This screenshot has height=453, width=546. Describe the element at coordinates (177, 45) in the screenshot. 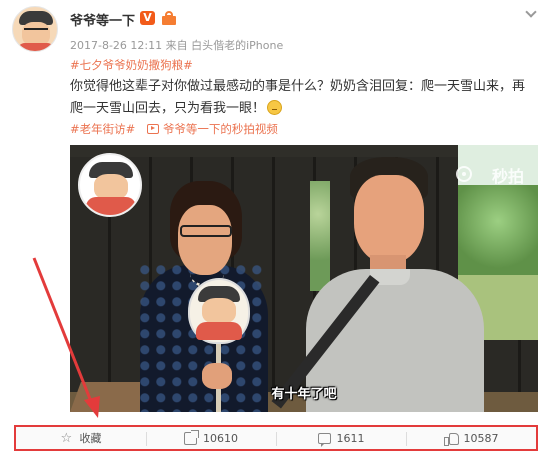

I see `post-meta: 2017-8-26 12:11 来自 白头偕老的iPhone` at that location.